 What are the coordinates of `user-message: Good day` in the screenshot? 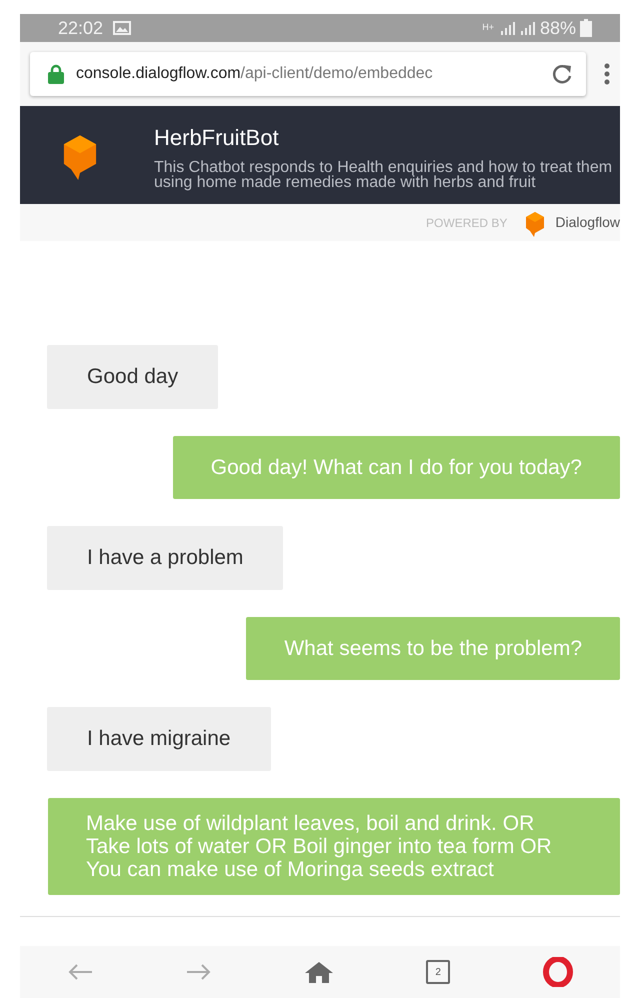 It's located at (132, 376).